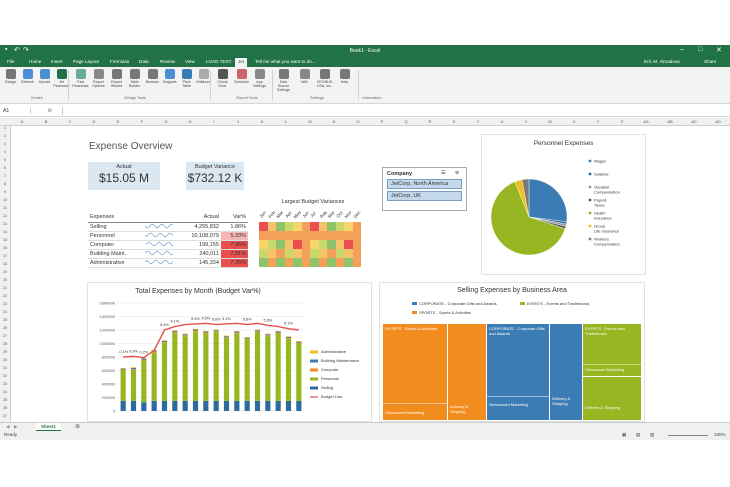 Image resolution: width=730 pixels, height=487 pixels. Describe the element at coordinates (5, 136) in the screenshot. I see `row-header: 2` at that location.